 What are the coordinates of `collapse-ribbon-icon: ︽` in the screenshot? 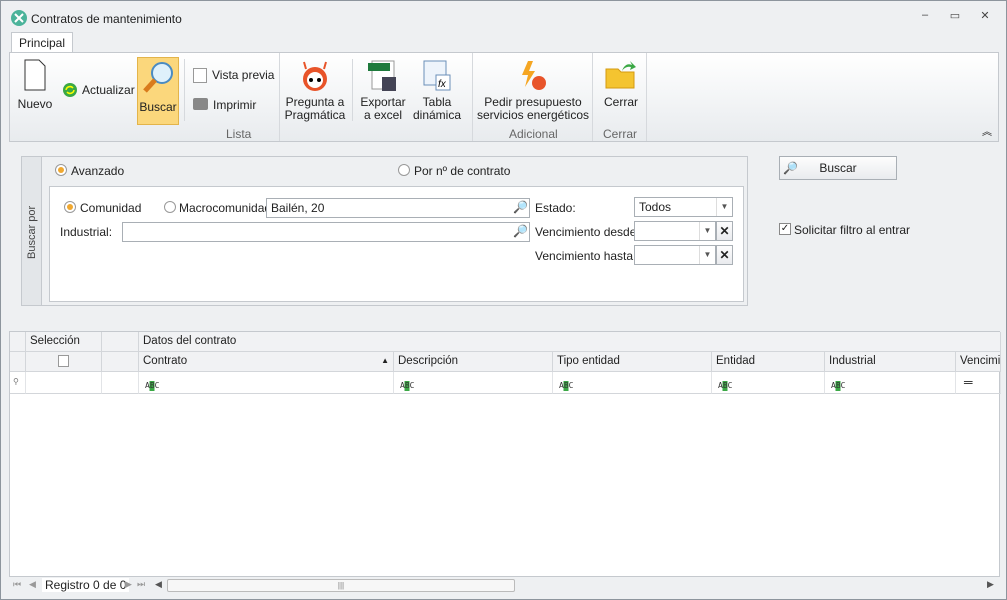 It's located at (987, 130).